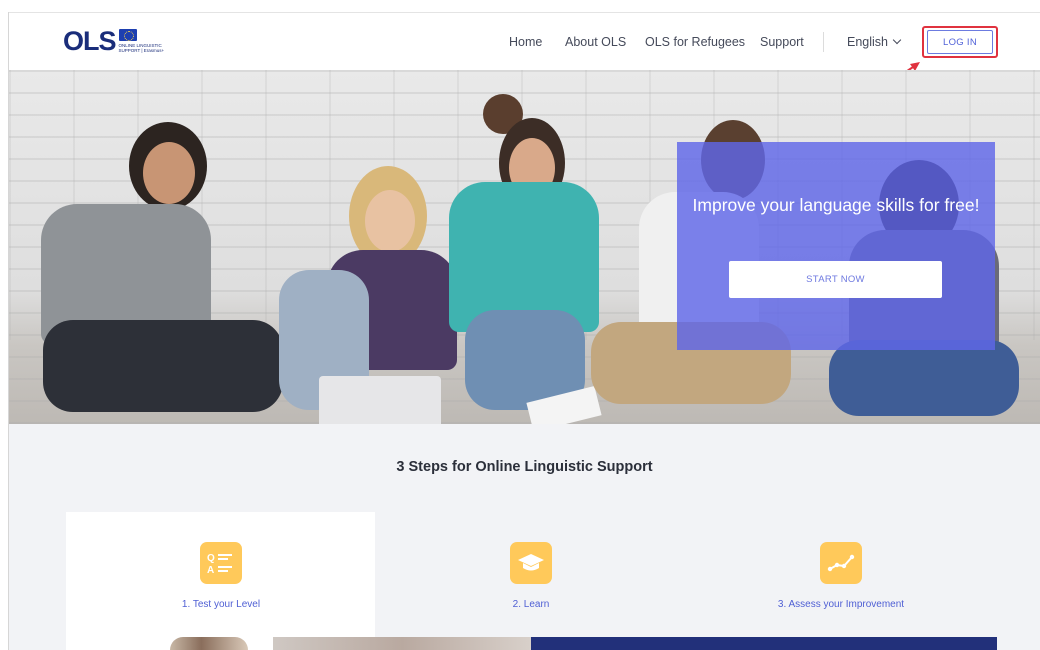 The height and width of the screenshot is (650, 1040). I want to click on hero-headline: Improve your language skills for free!, so click(836, 205).